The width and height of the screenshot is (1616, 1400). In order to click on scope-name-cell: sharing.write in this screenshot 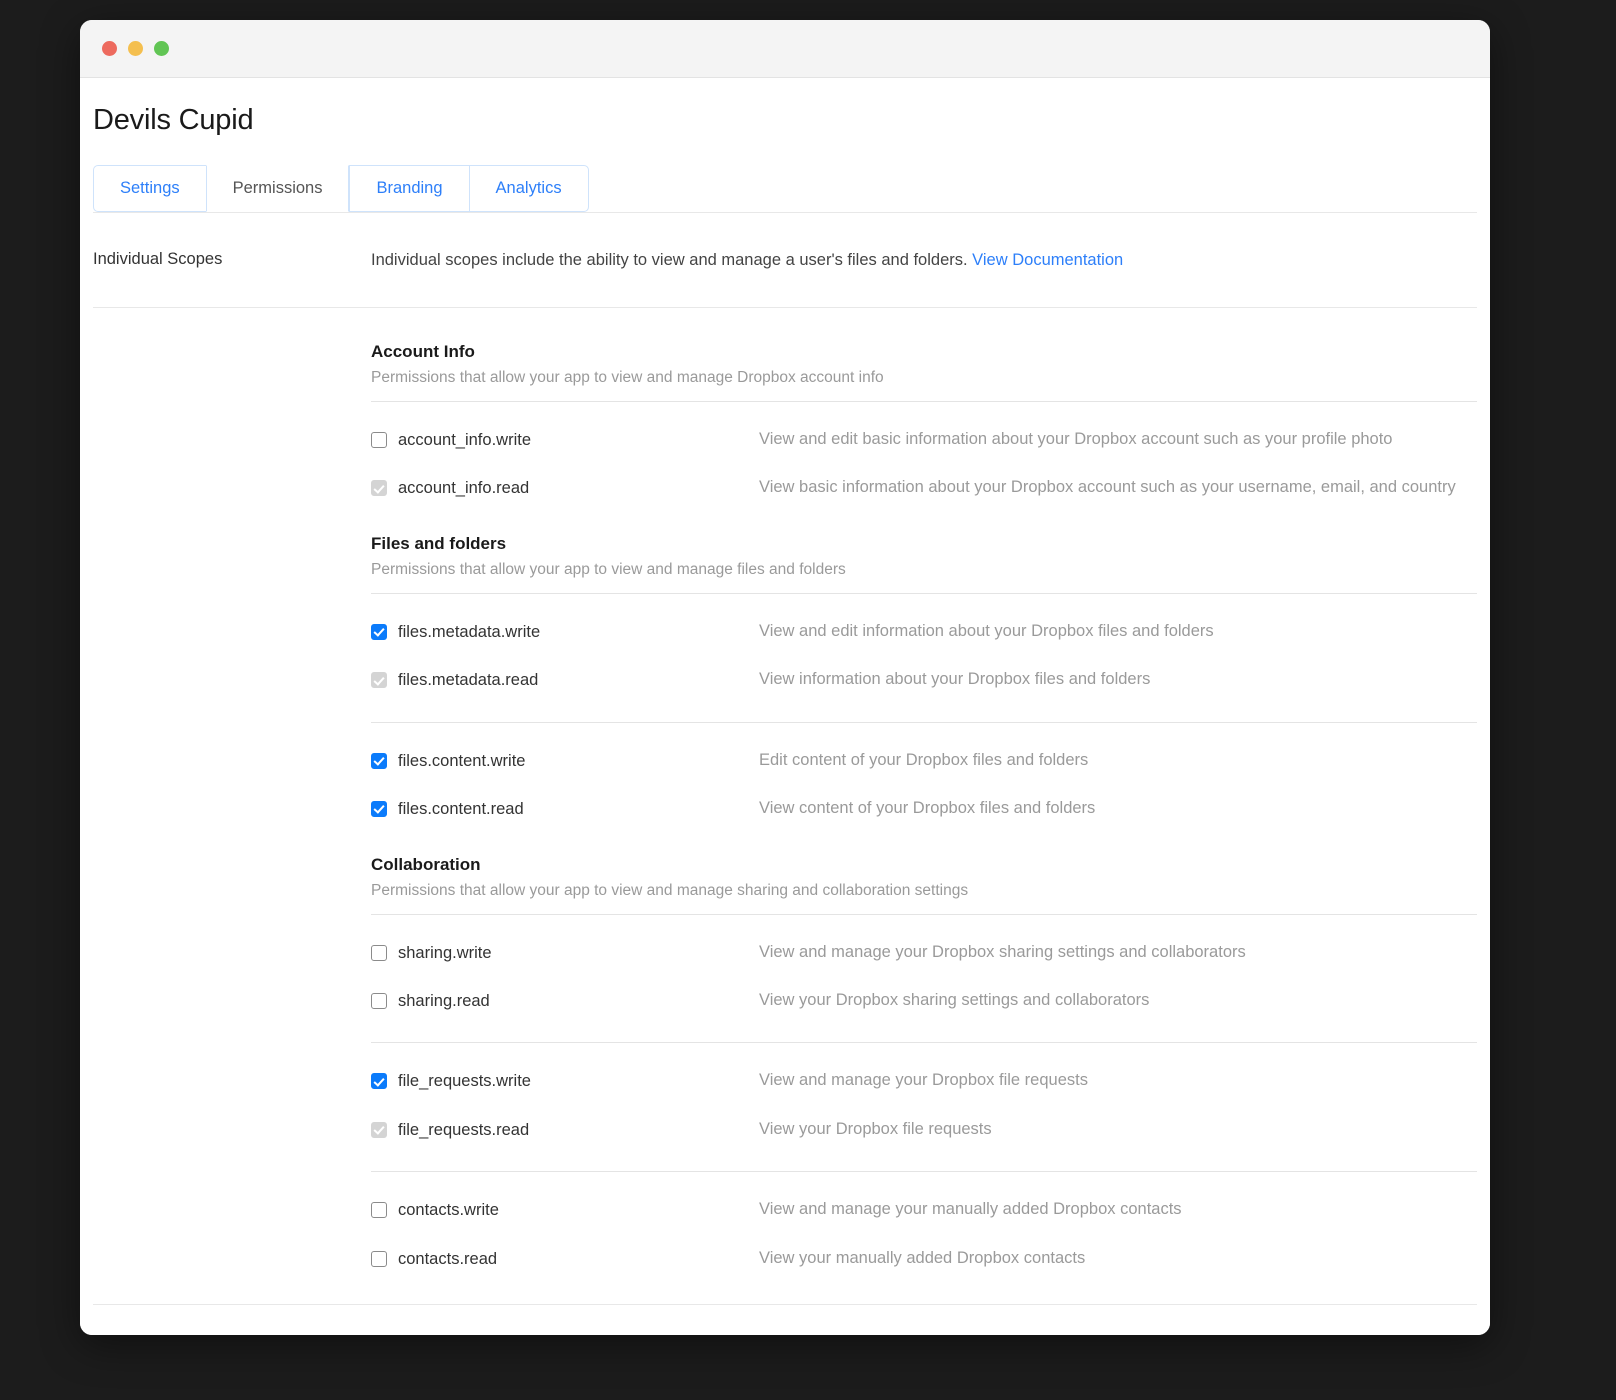, I will do `click(565, 952)`.